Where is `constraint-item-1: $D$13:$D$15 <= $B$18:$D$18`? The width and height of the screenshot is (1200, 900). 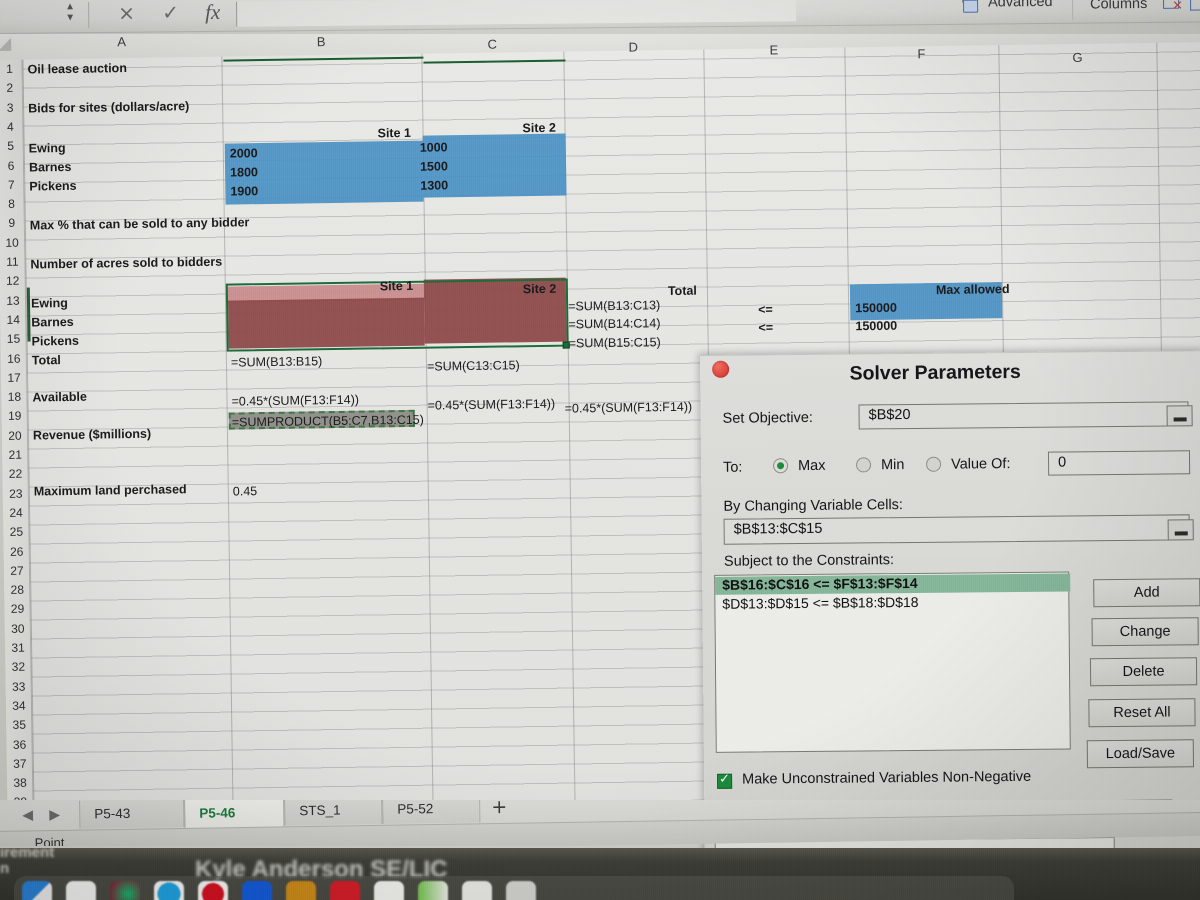
constraint-item-1: $D$13:$D$15 <= $B$18:$D$18 is located at coordinates (892, 602).